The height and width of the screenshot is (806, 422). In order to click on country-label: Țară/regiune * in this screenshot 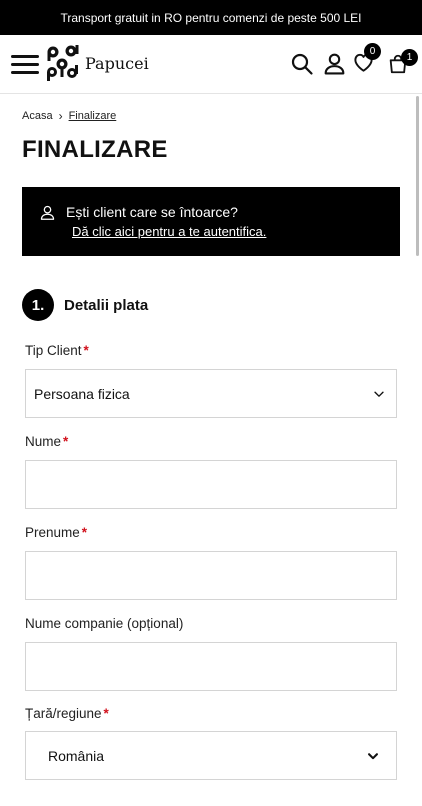, I will do `click(67, 713)`.